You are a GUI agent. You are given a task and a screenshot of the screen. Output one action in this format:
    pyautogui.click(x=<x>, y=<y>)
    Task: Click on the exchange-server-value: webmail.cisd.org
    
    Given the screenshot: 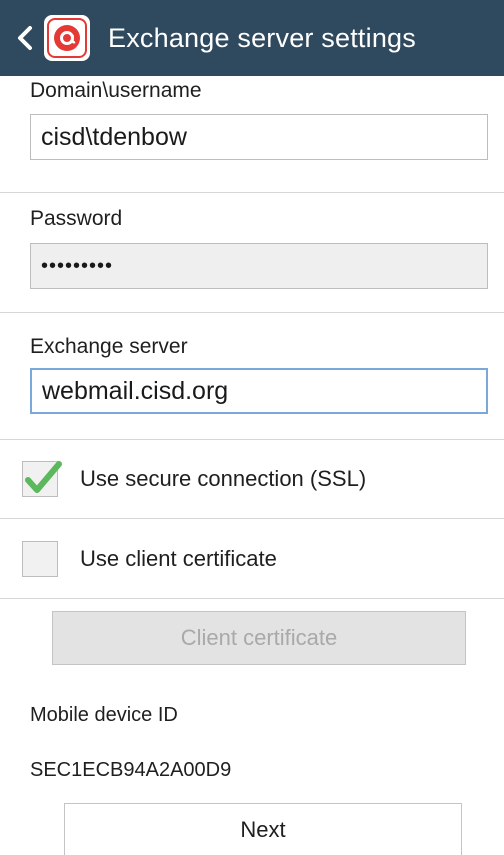 What is the action you would take?
    pyautogui.click(x=135, y=390)
    